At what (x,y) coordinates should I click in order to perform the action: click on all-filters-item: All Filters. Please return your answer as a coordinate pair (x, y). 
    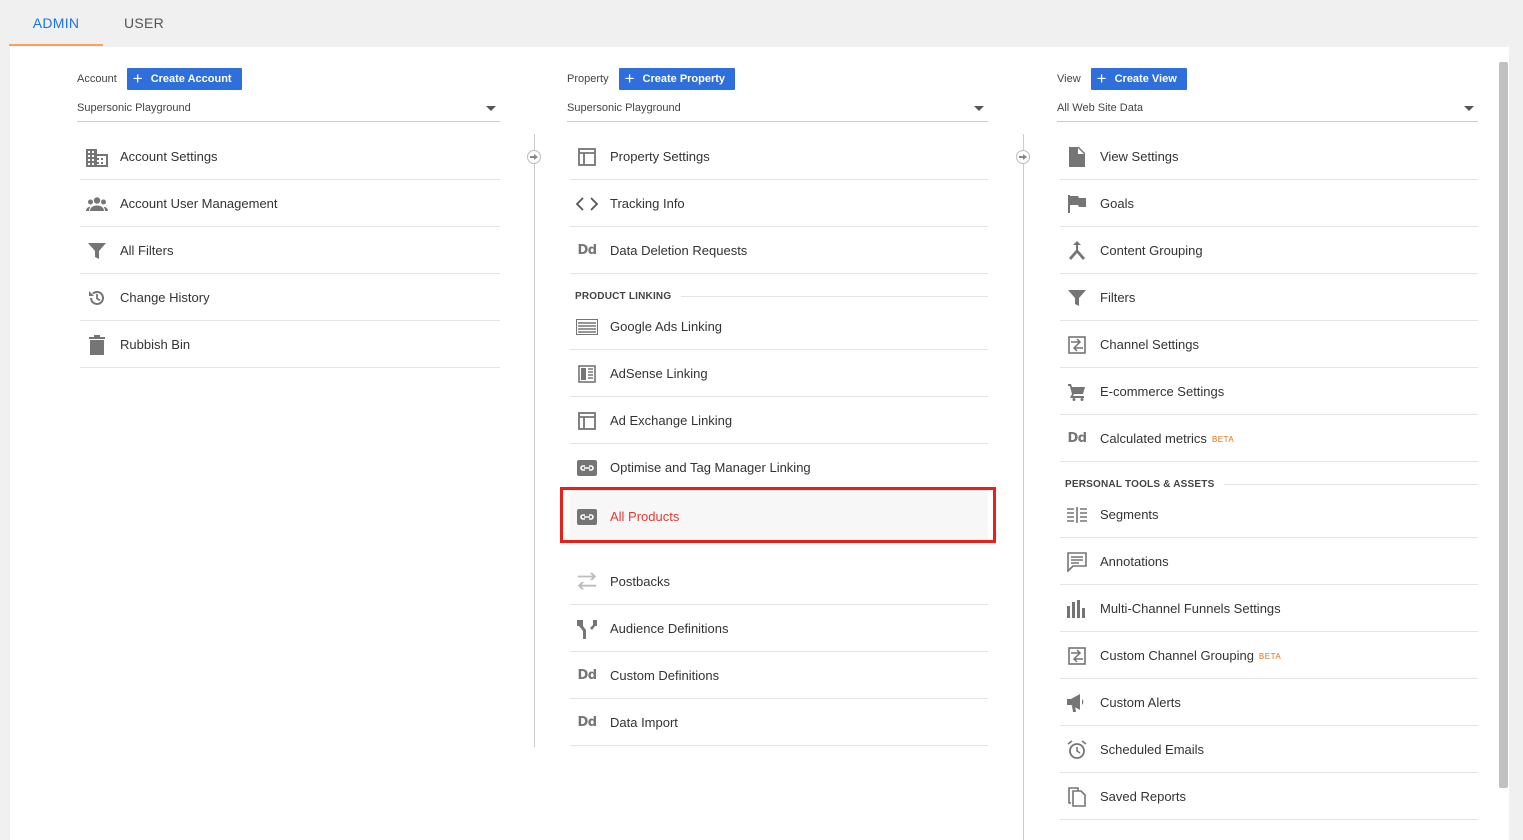
    Looking at the image, I should click on (290, 251).